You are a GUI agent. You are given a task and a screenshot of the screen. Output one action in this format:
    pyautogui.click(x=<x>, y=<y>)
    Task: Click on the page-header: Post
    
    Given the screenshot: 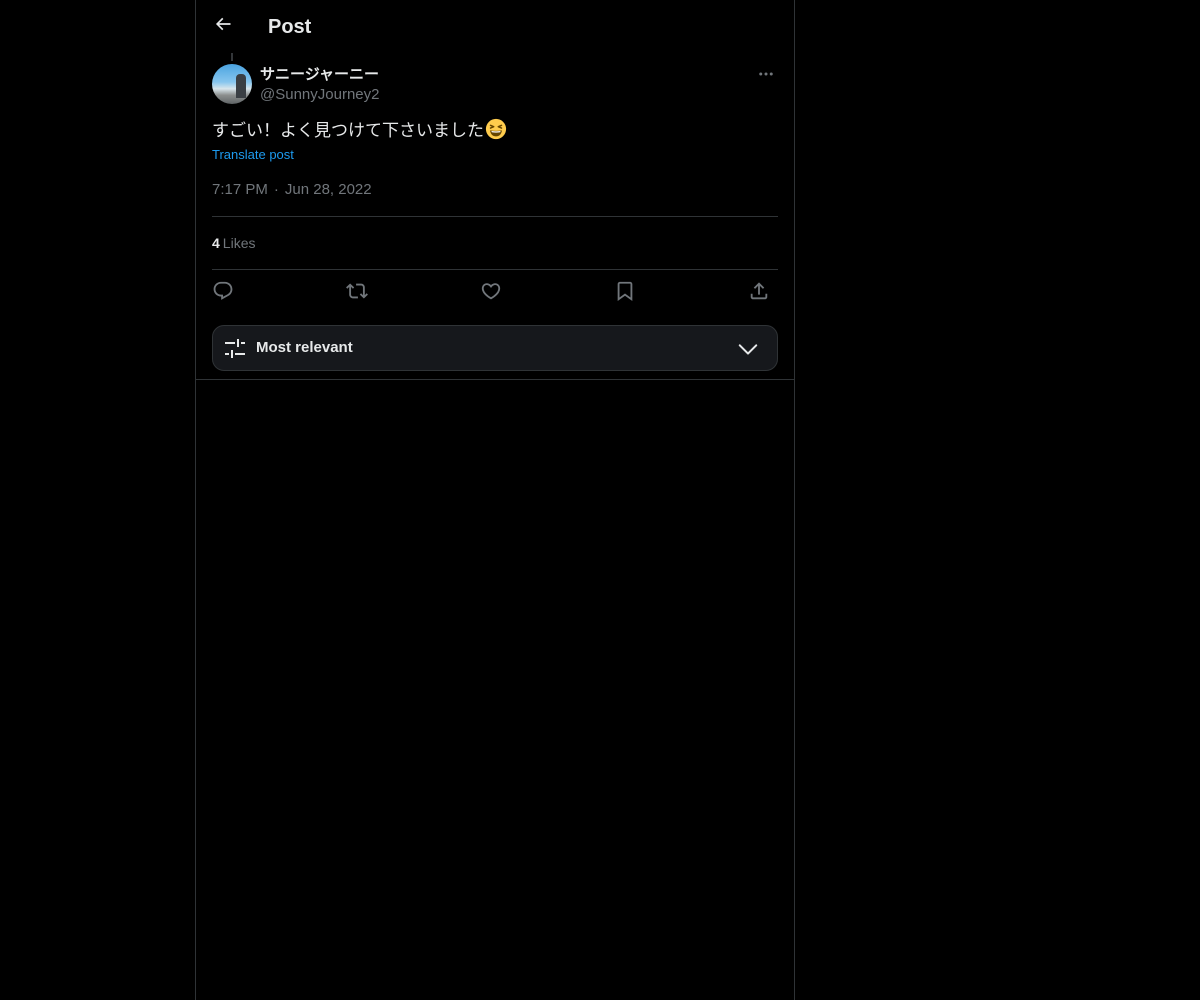 What is the action you would take?
    pyautogui.click(x=495, y=26)
    